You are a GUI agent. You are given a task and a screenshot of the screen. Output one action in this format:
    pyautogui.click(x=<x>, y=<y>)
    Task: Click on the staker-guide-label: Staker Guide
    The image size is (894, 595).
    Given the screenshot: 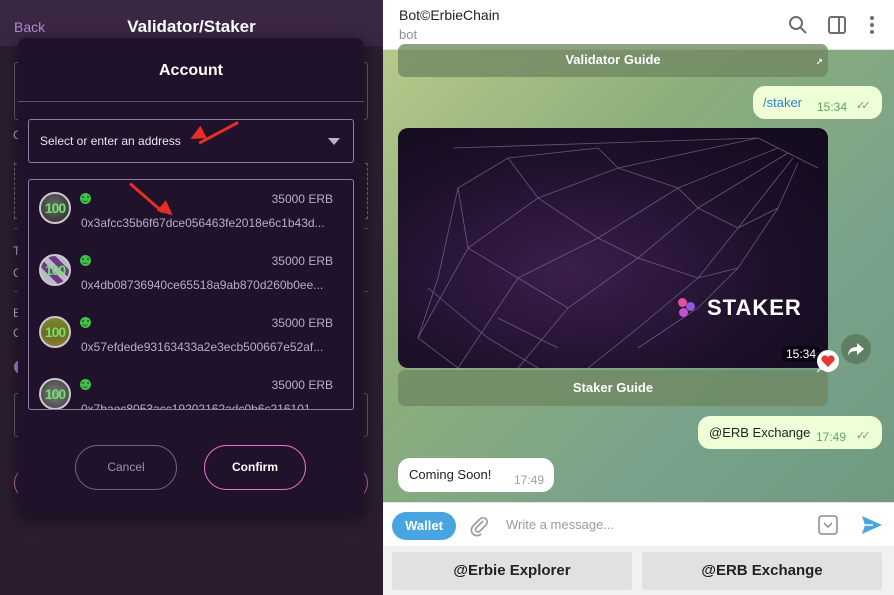 What is the action you would take?
    pyautogui.click(x=613, y=387)
    